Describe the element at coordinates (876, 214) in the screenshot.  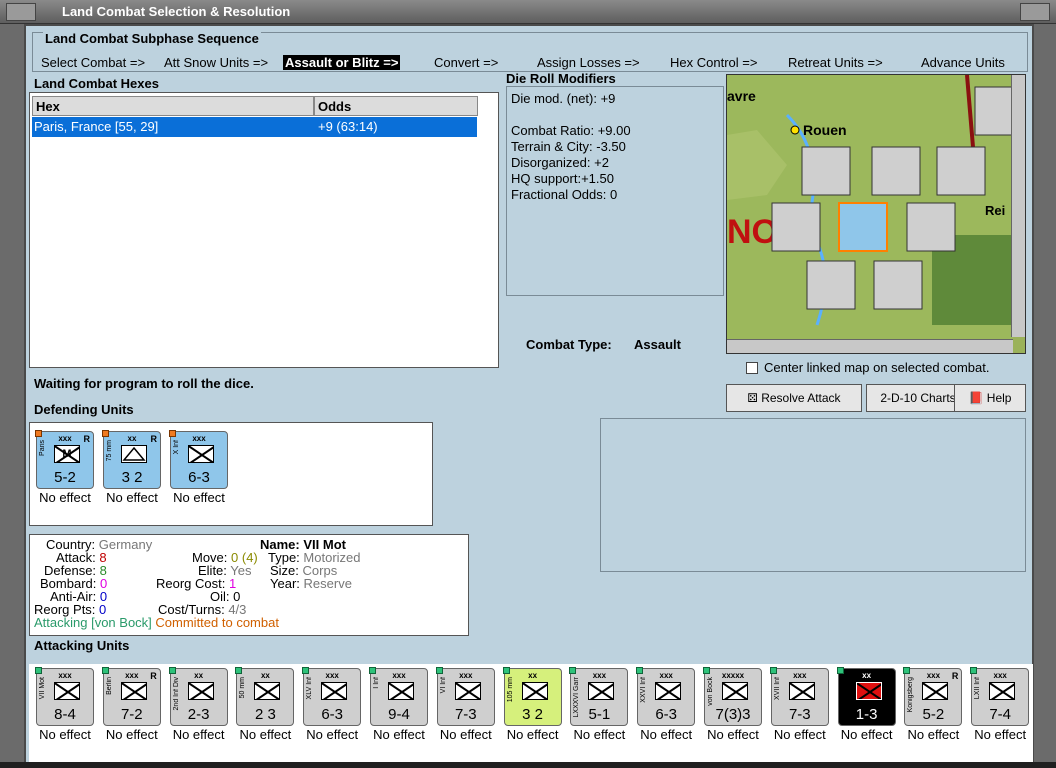
I see `linked-map: avre Rouen NO Rei` at that location.